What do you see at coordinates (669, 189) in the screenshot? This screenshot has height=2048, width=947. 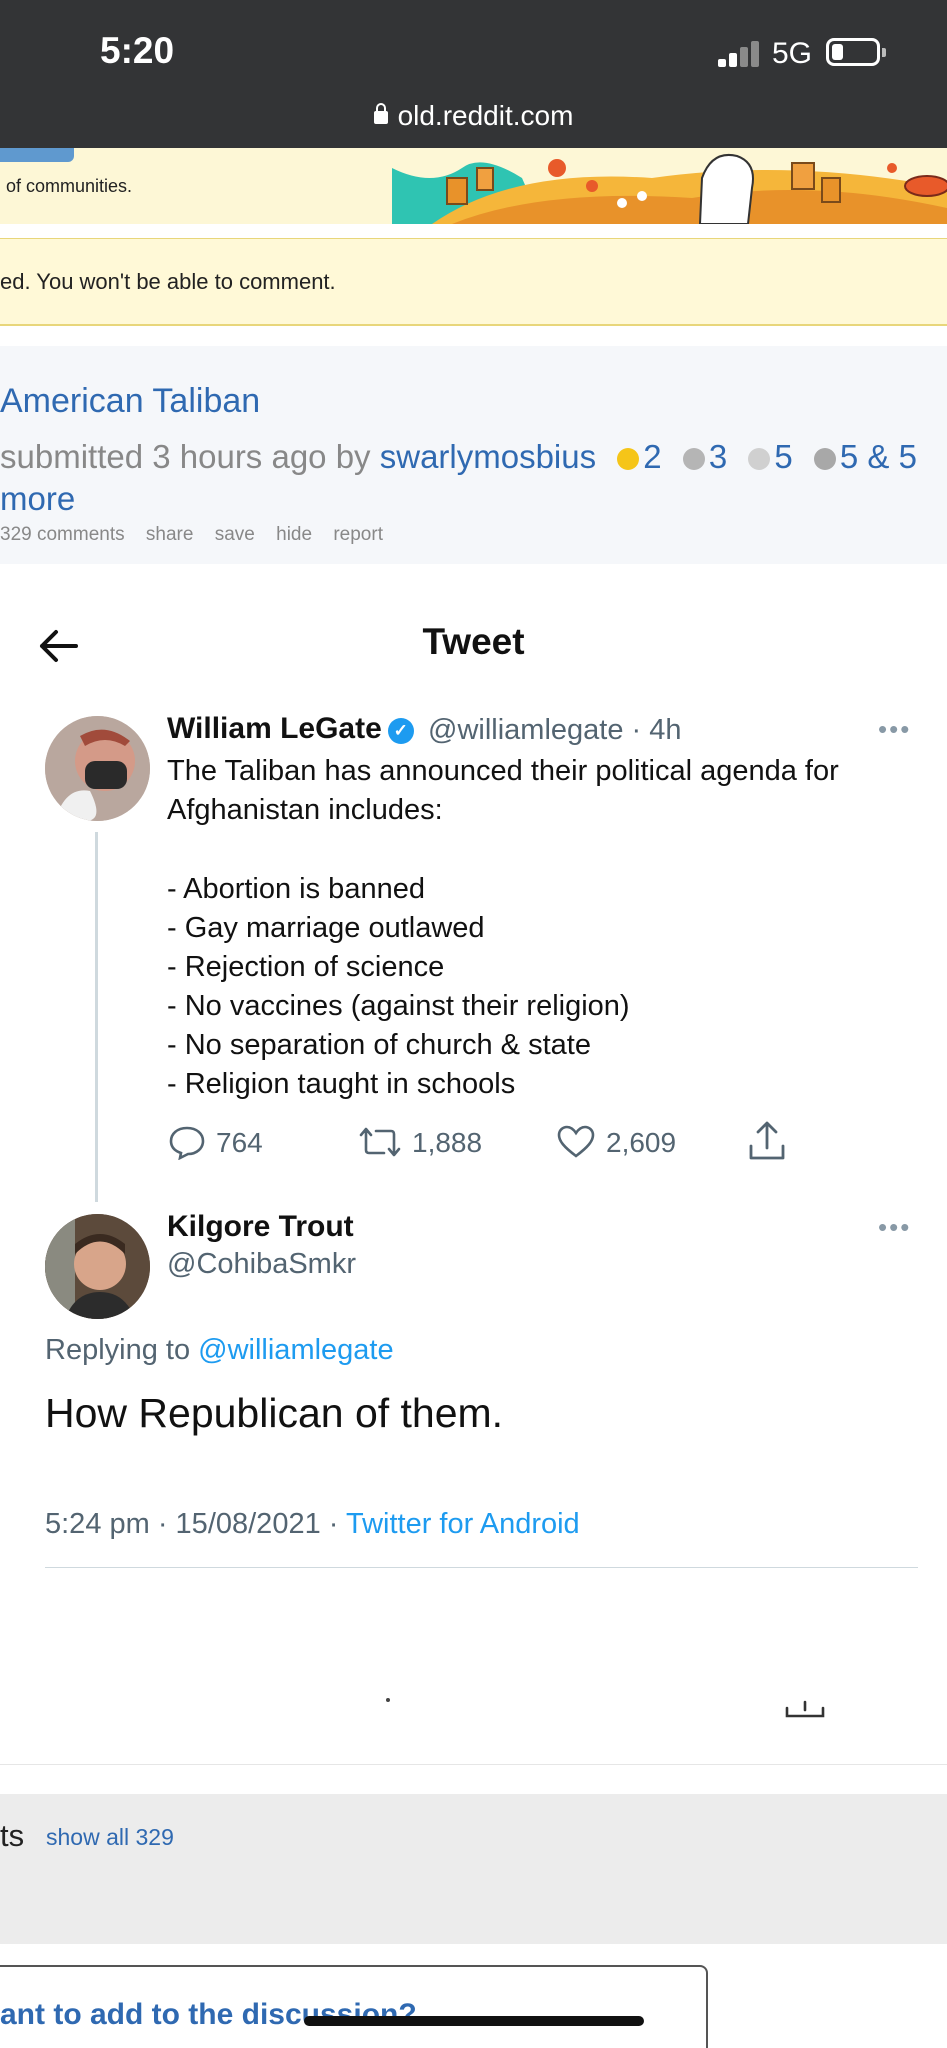 I see `banner-illustration` at bounding box center [669, 189].